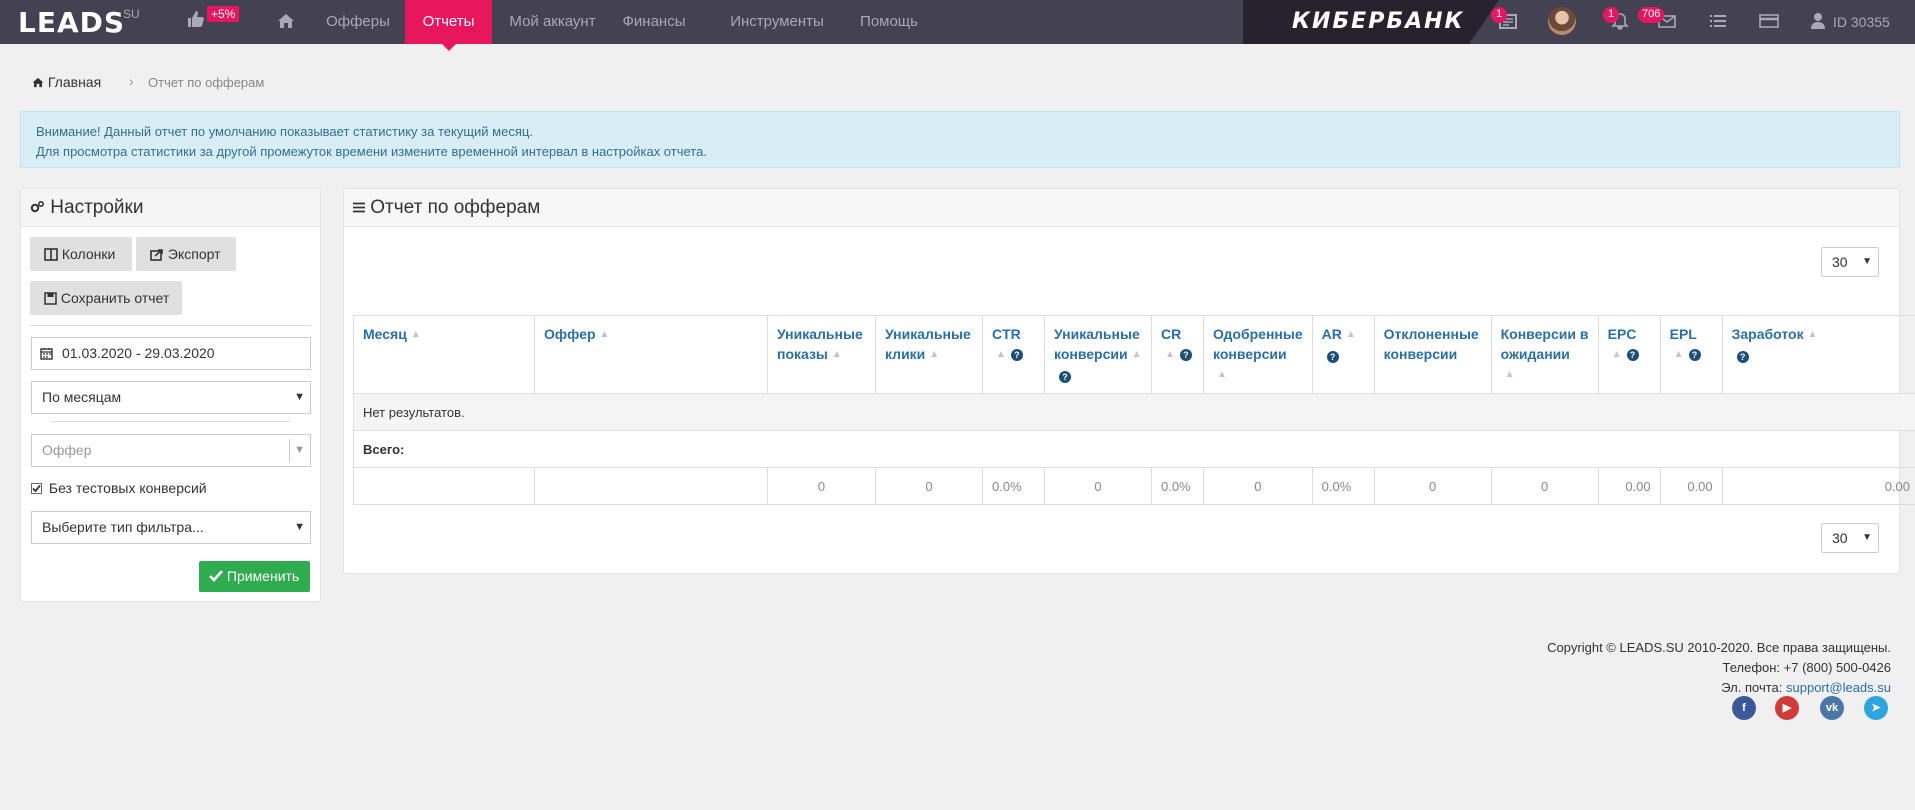  Describe the element at coordinates (106, 298) in the screenshot. I see `save-report-button: Сохранить отчет` at that location.